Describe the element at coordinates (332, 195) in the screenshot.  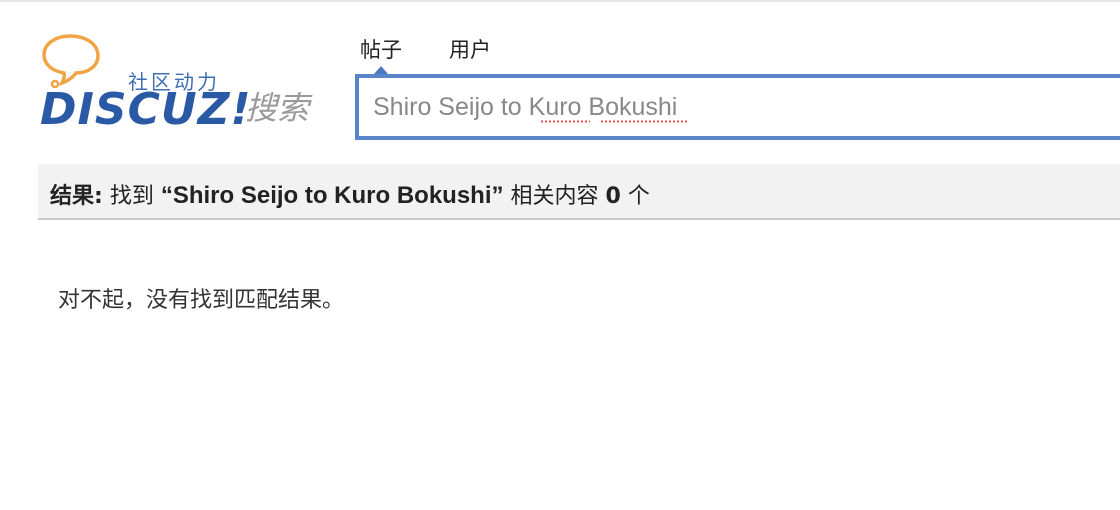
I see `result-query: “Shiro Seijo to Kuro Bokushi”` at that location.